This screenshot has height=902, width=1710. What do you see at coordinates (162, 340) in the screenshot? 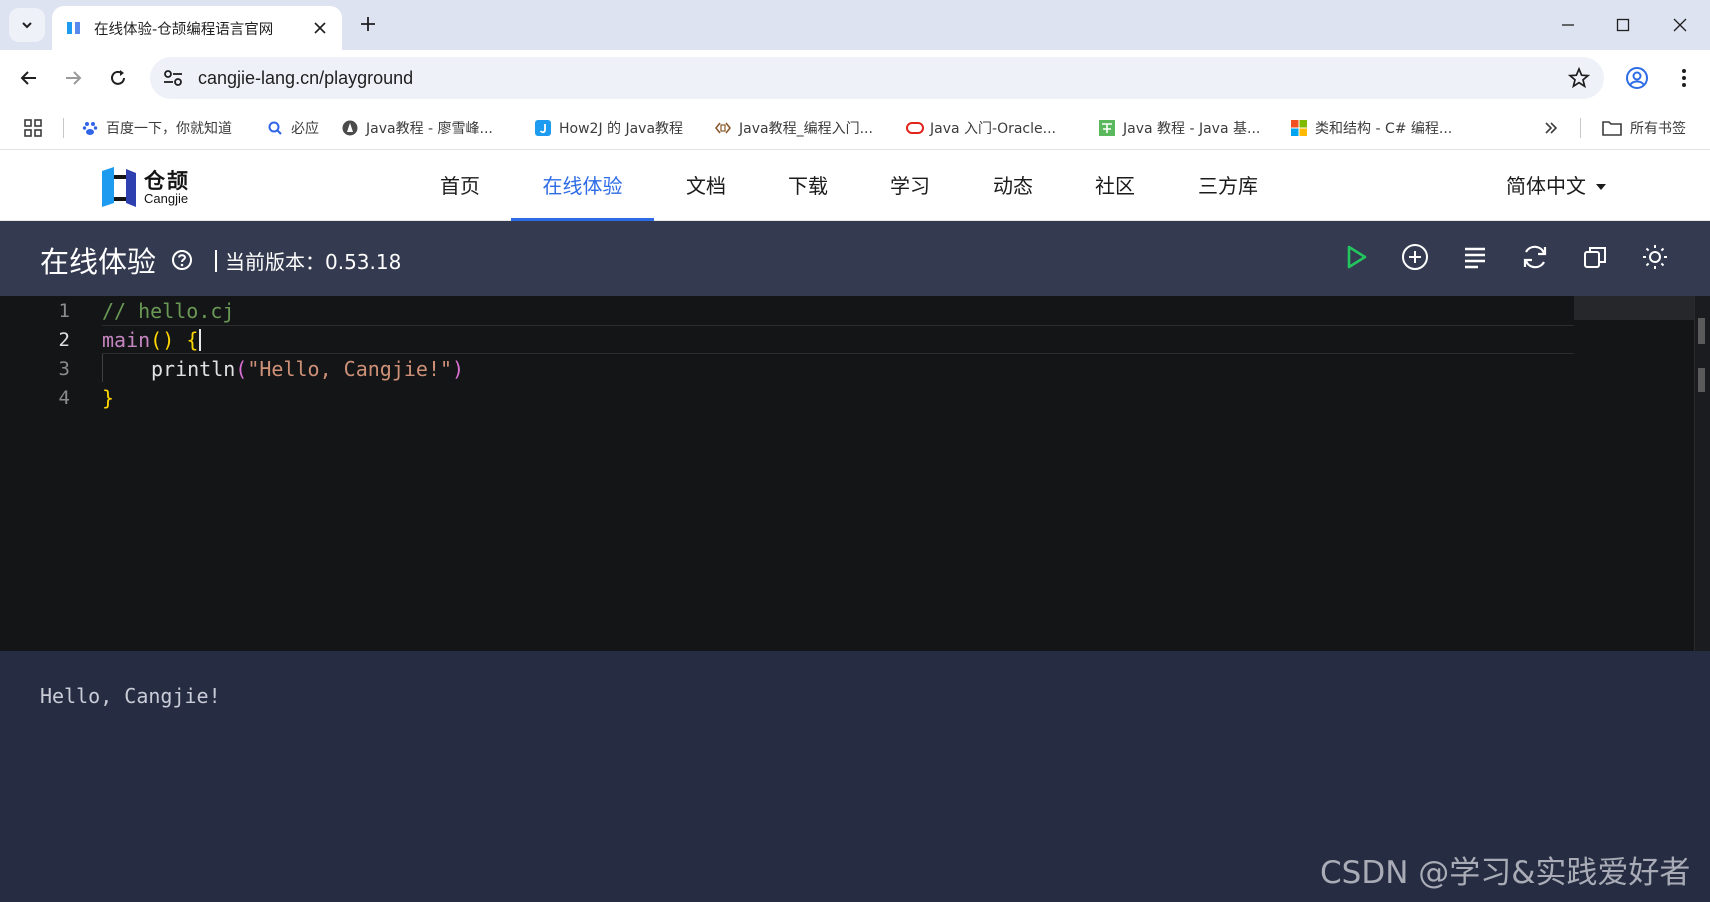
I see `code-main-parens: ()` at bounding box center [162, 340].